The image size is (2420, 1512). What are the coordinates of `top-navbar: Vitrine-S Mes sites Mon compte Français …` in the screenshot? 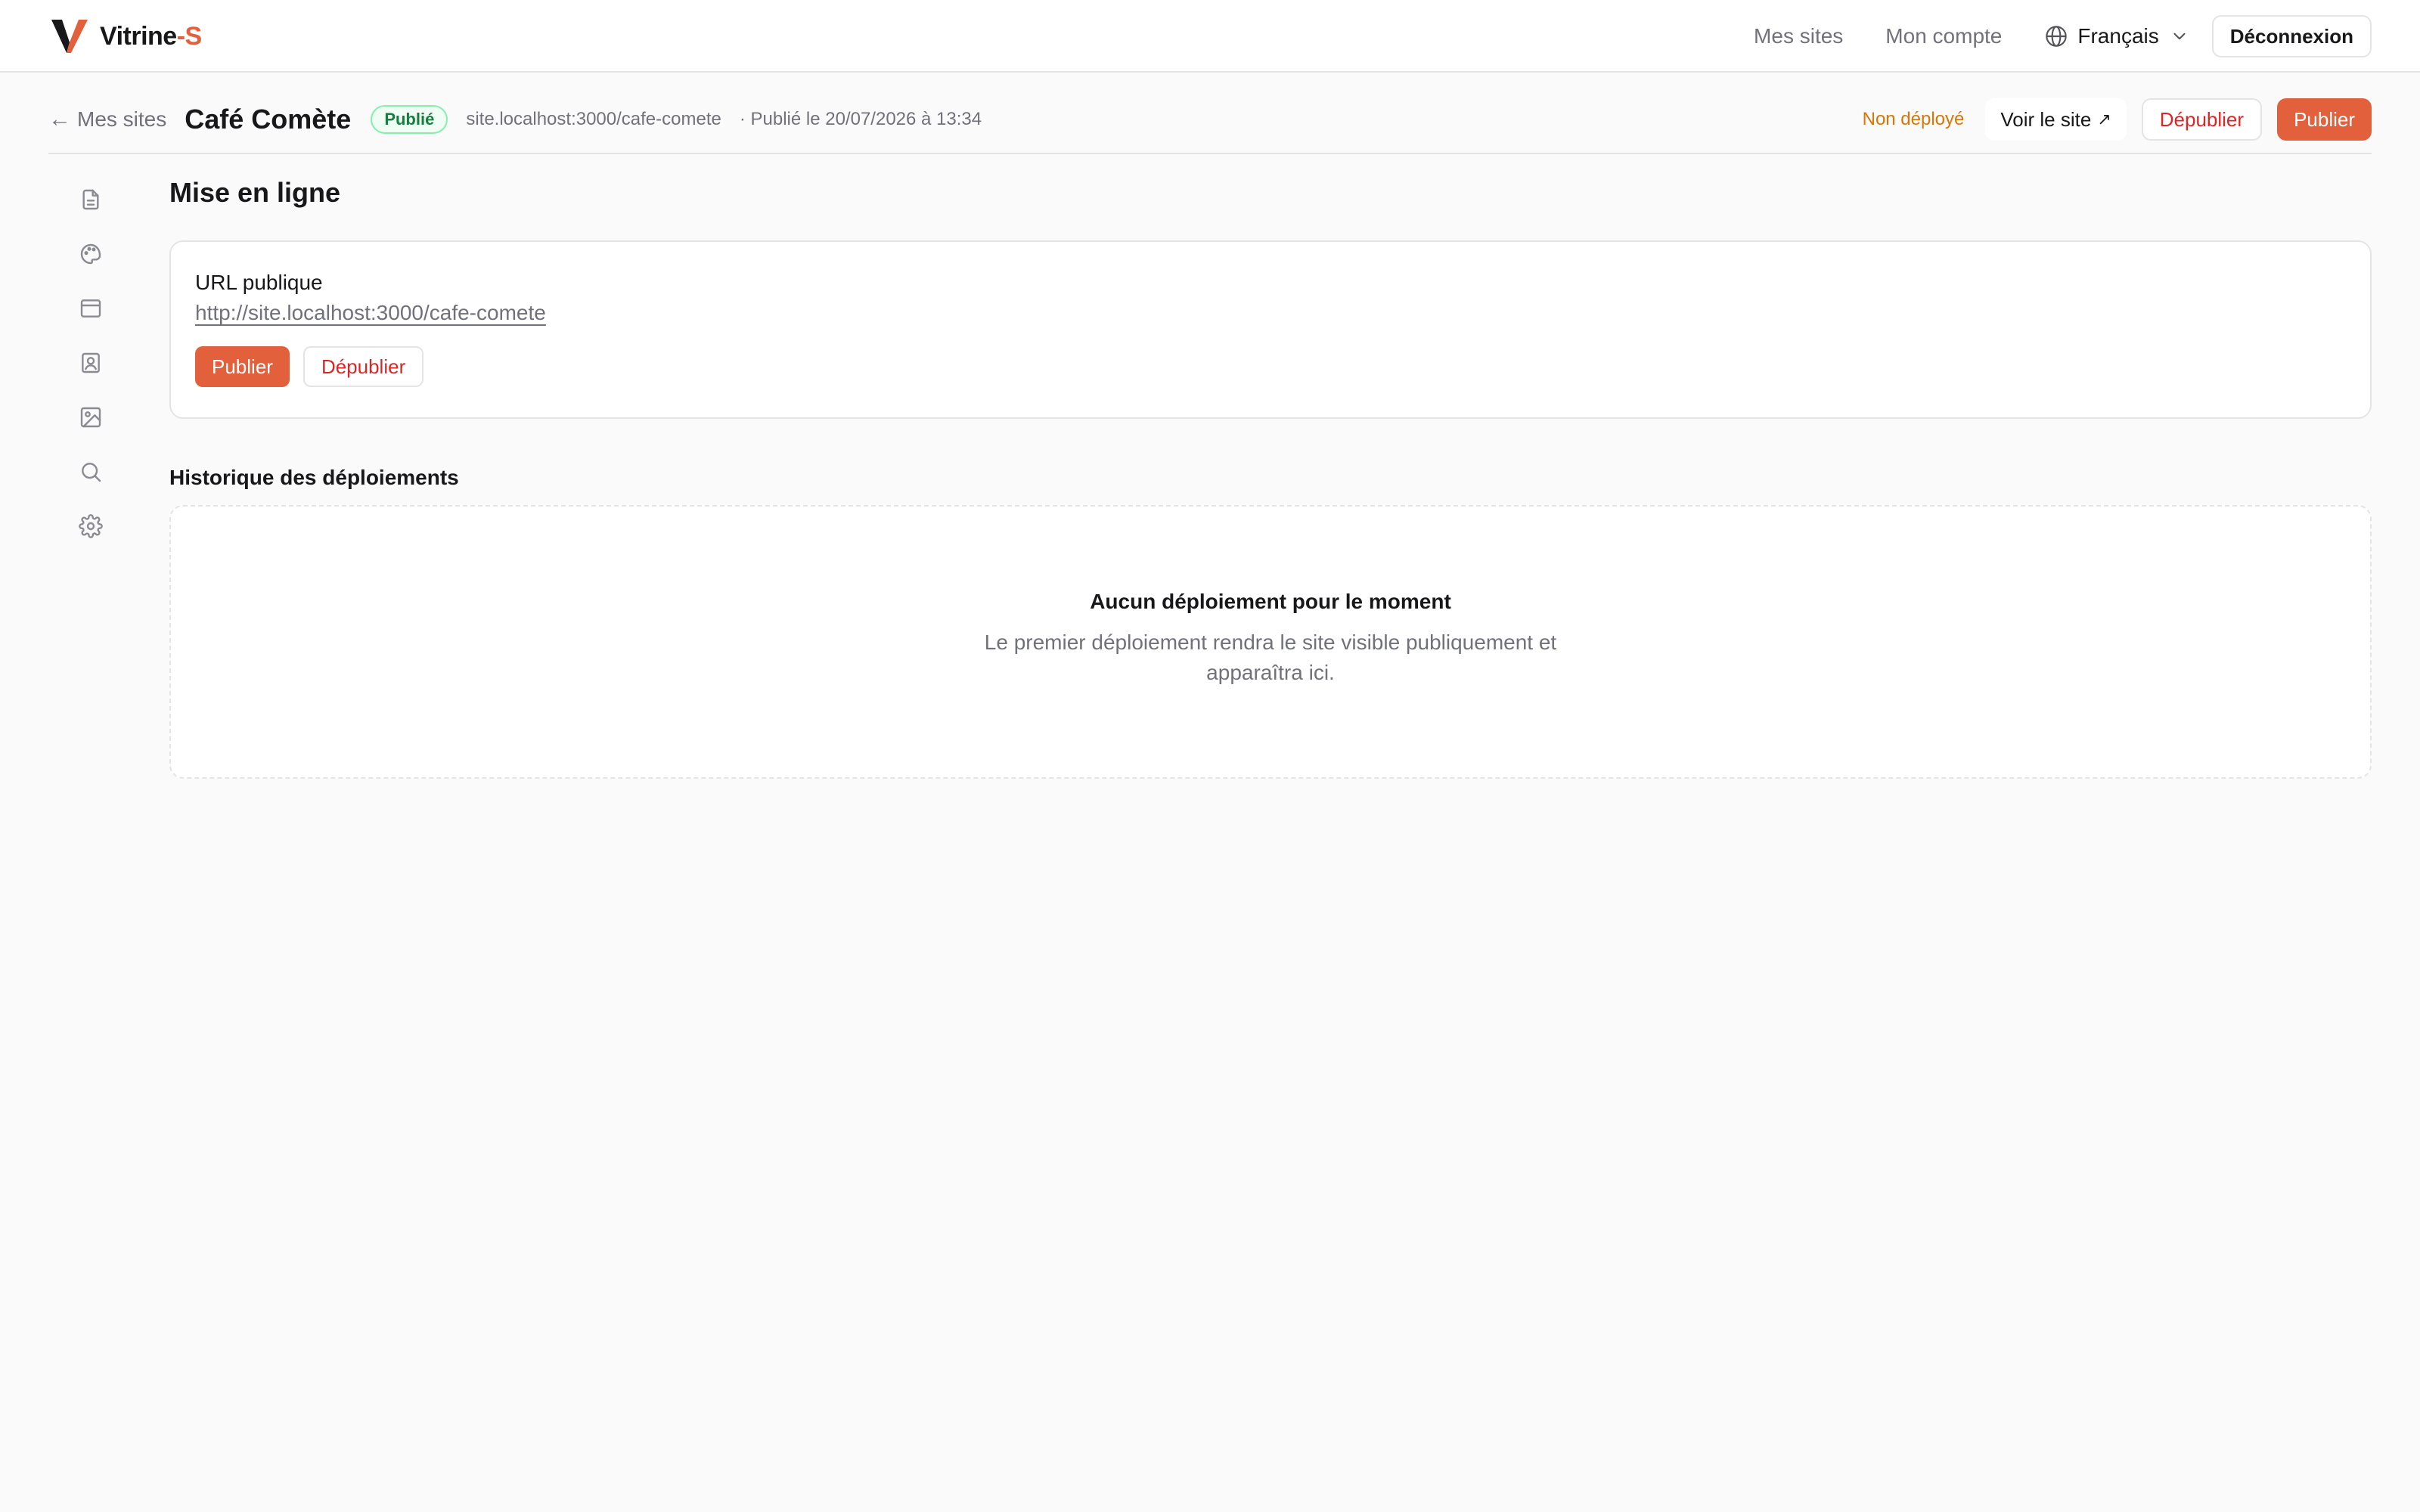 It's located at (1210, 36).